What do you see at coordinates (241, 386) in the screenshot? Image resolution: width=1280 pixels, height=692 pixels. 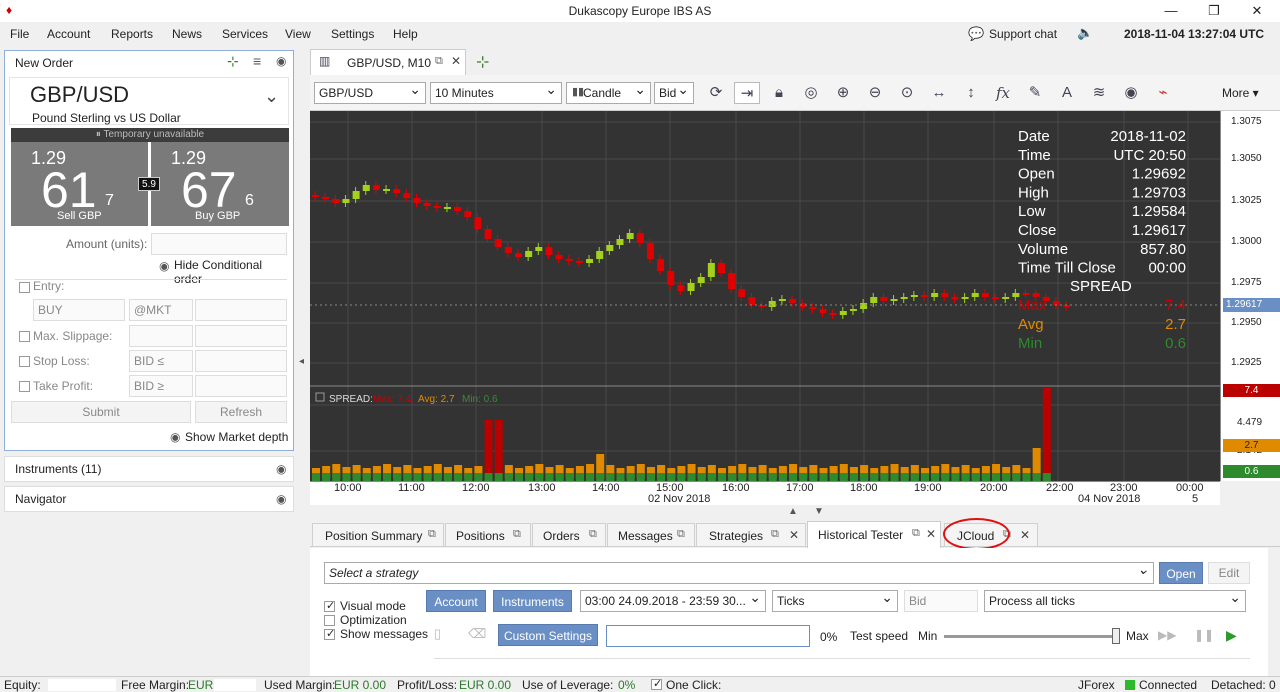 I see `takeprofit-price` at bounding box center [241, 386].